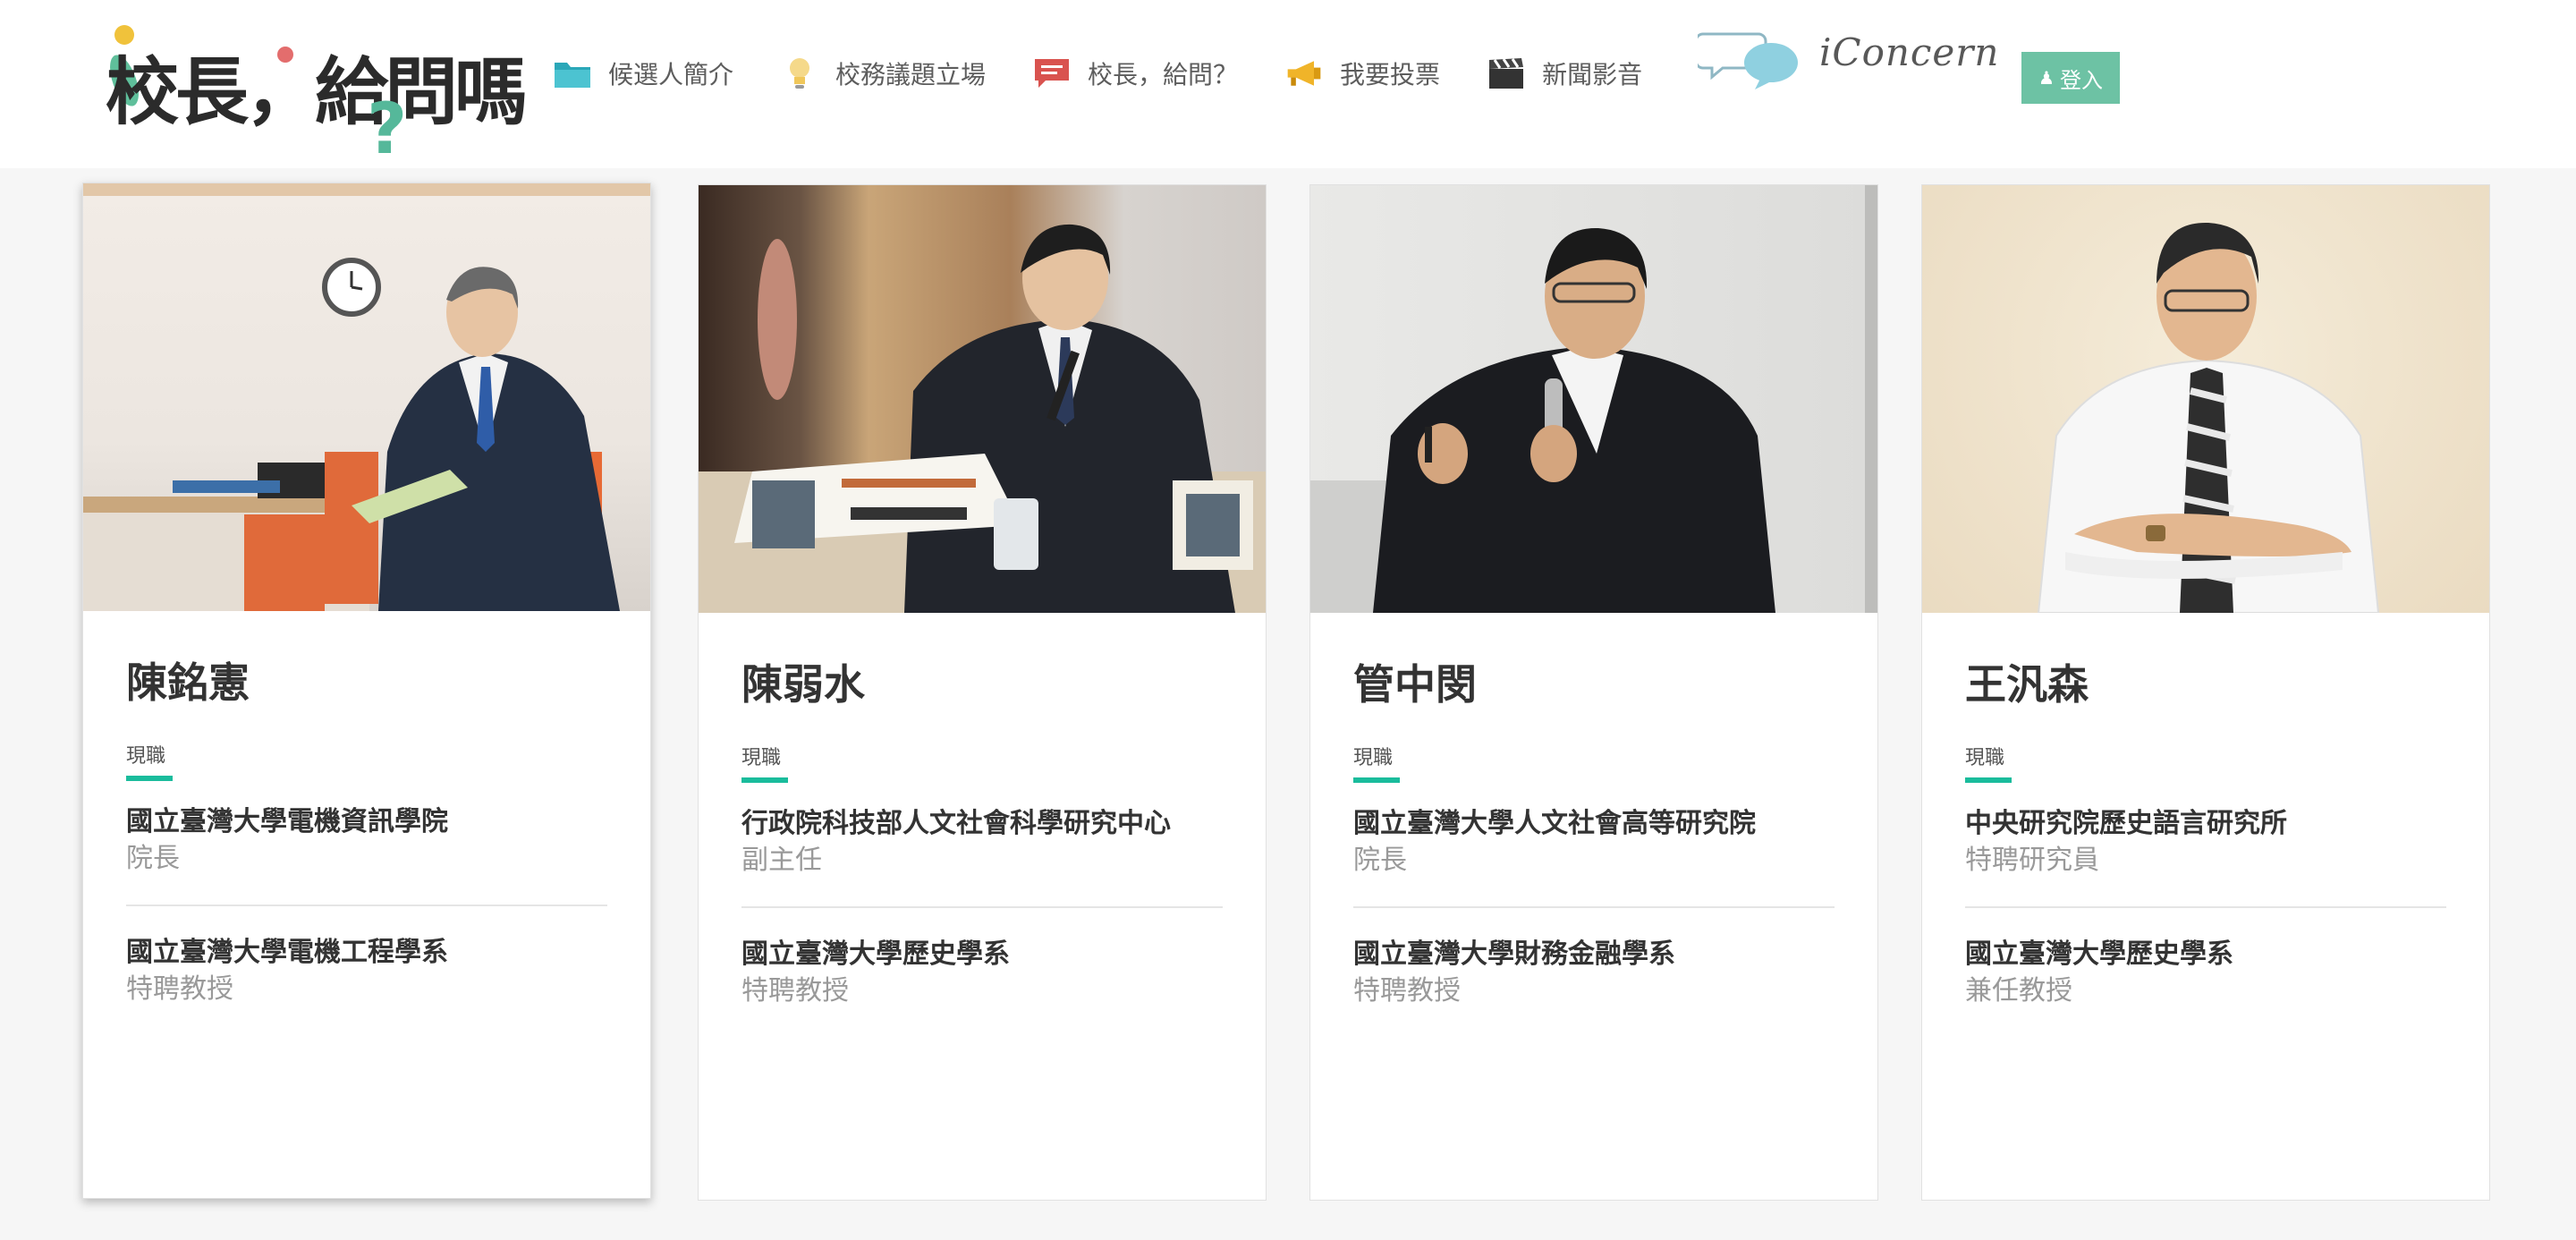 This screenshot has height=1240, width=2576. I want to click on lightbulb-icon, so click(799, 73).